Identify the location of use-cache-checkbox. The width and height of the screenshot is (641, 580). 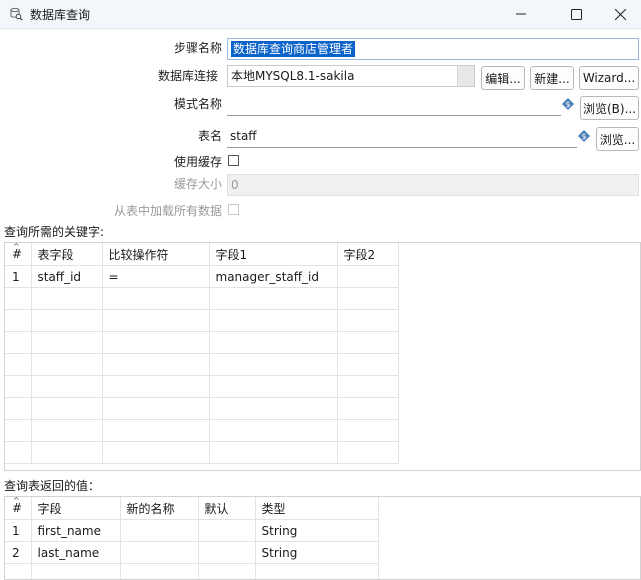
(233, 160).